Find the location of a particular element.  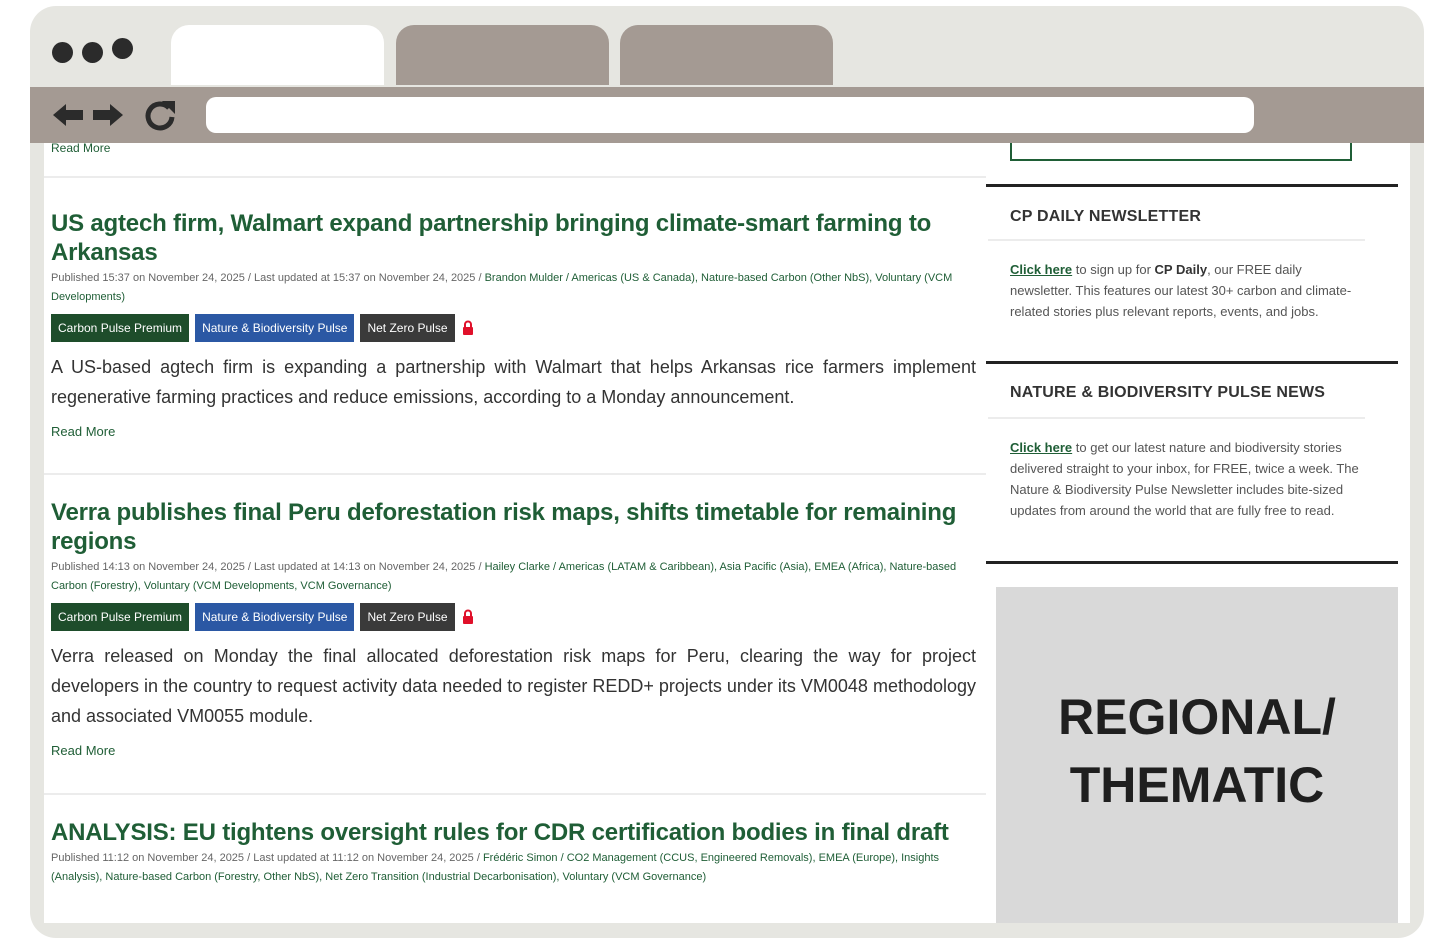

browser-toolbar is located at coordinates (727, 115).